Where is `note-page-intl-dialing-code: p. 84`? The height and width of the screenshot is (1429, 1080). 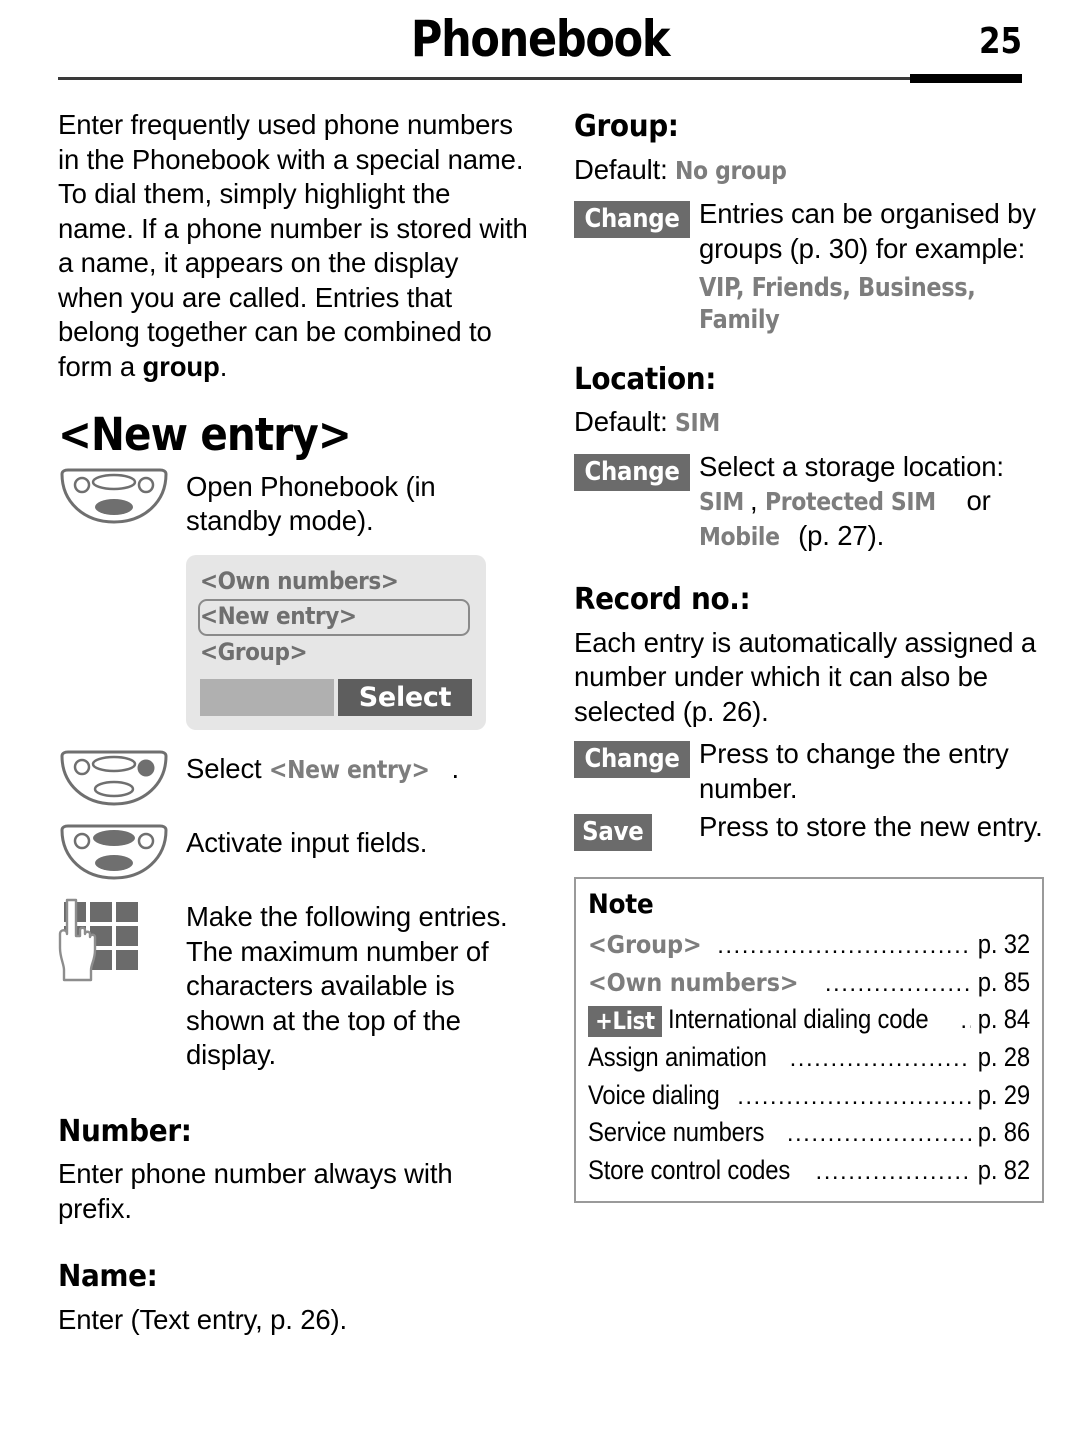 note-page-intl-dialing-code: p. 84 is located at coordinates (1003, 1019).